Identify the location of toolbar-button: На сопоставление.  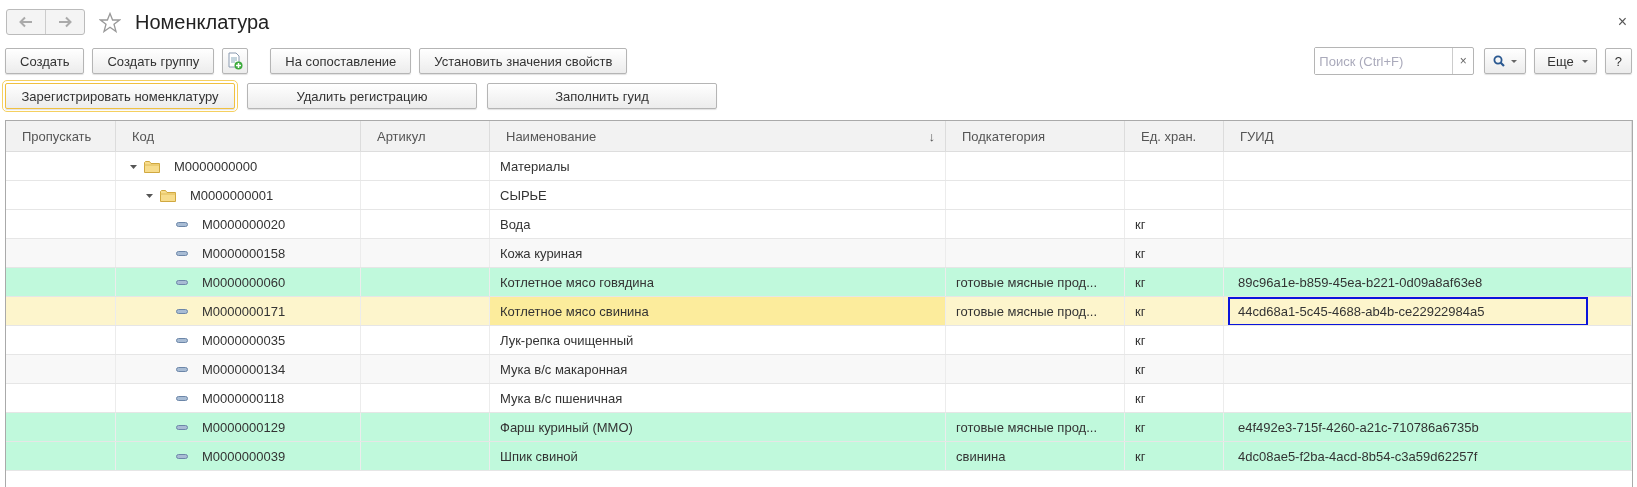
(341, 61).